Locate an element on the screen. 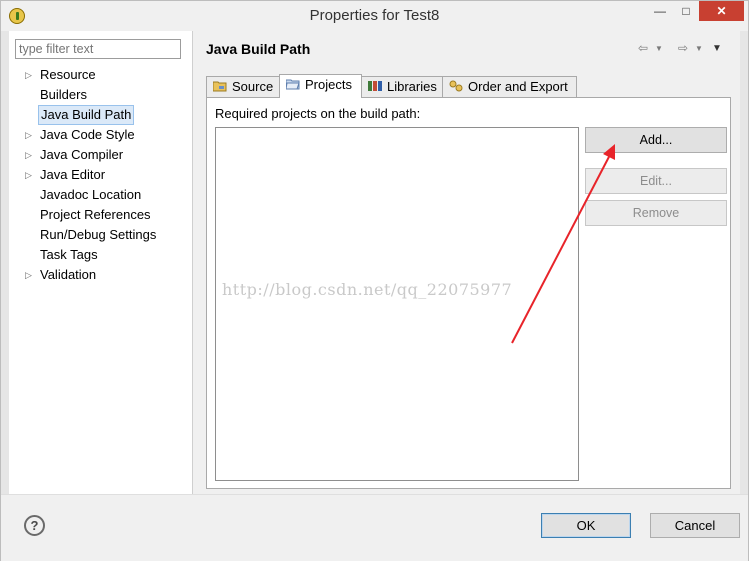 The width and height of the screenshot is (749, 561). required-projects-label: Required projects on the build path: is located at coordinates (318, 113).